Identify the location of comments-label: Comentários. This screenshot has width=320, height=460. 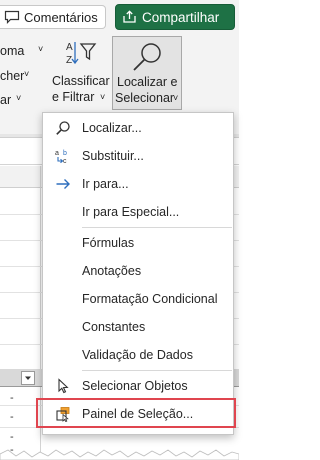
(61, 17).